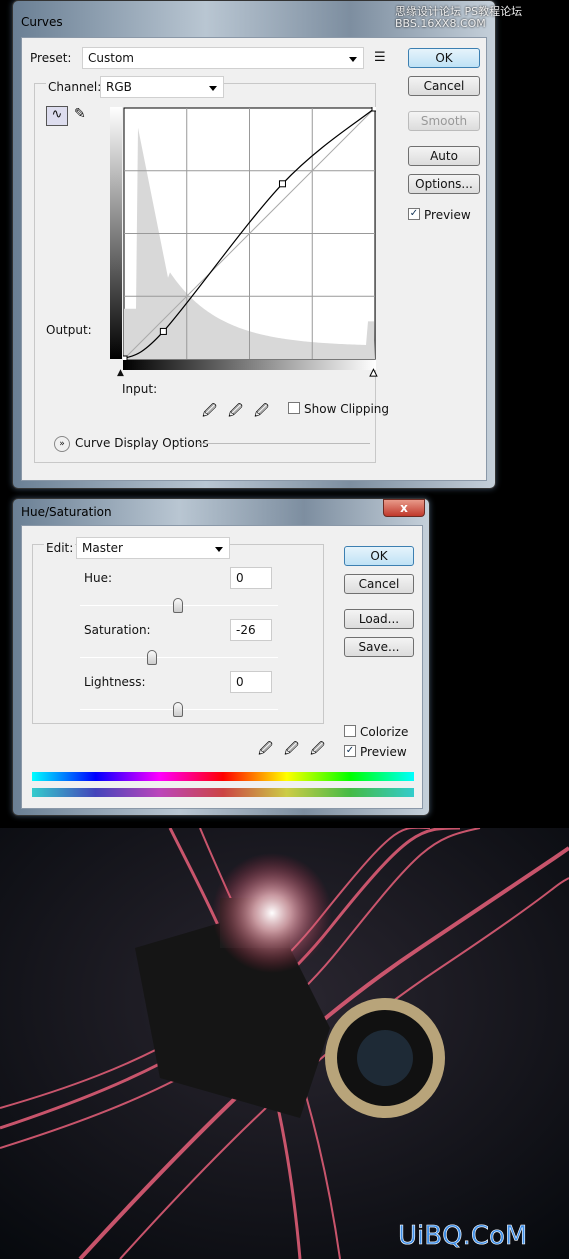 The height and width of the screenshot is (1259, 569). What do you see at coordinates (223, 792) in the screenshot?
I see `hue-spectrum-bottom` at bounding box center [223, 792].